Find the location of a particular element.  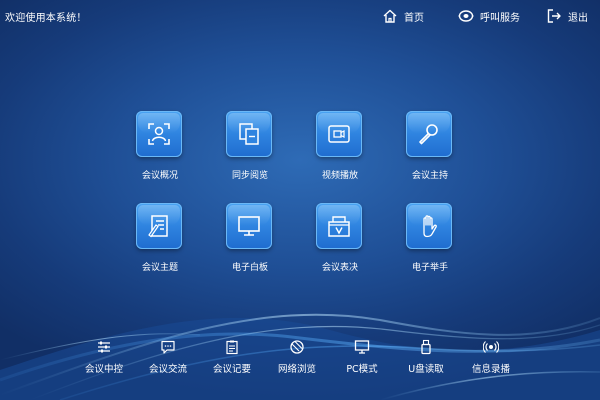

bottom-item-broadcast: 信息录播 is located at coordinates (491, 359).